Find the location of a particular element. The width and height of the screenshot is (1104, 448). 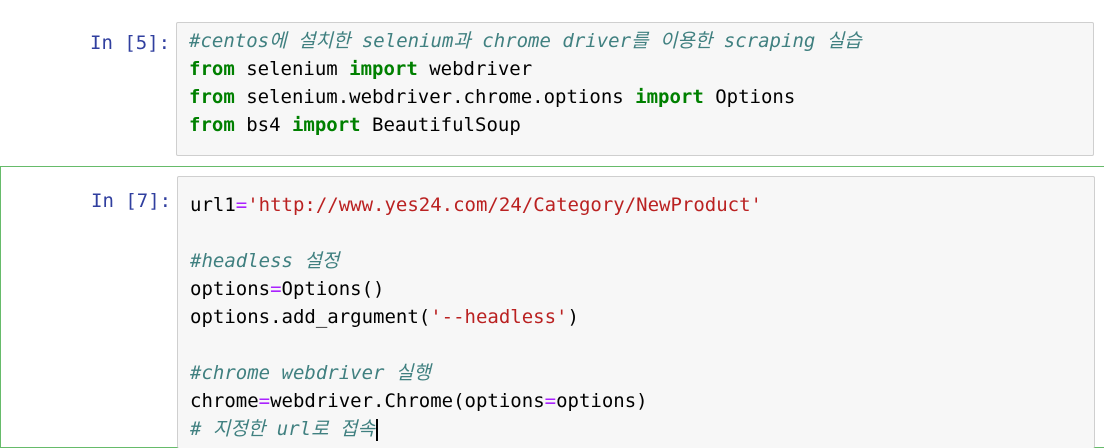

text-cursor is located at coordinates (376, 429).